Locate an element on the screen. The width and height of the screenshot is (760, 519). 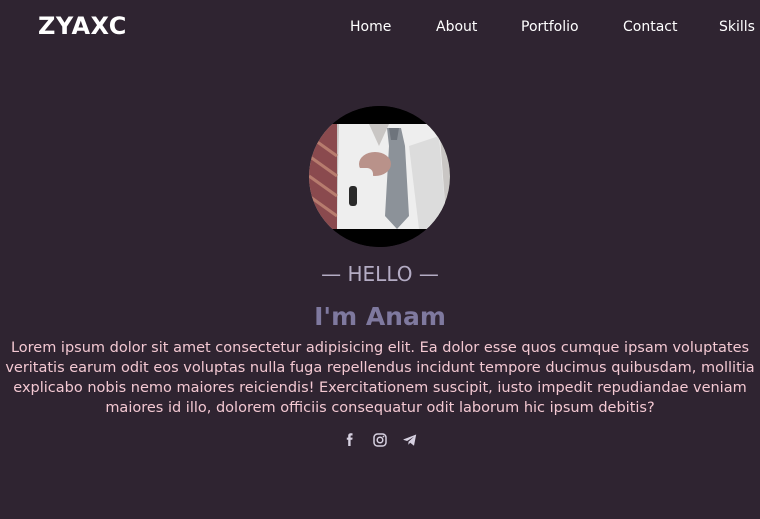
profile-avatar is located at coordinates (379, 176).